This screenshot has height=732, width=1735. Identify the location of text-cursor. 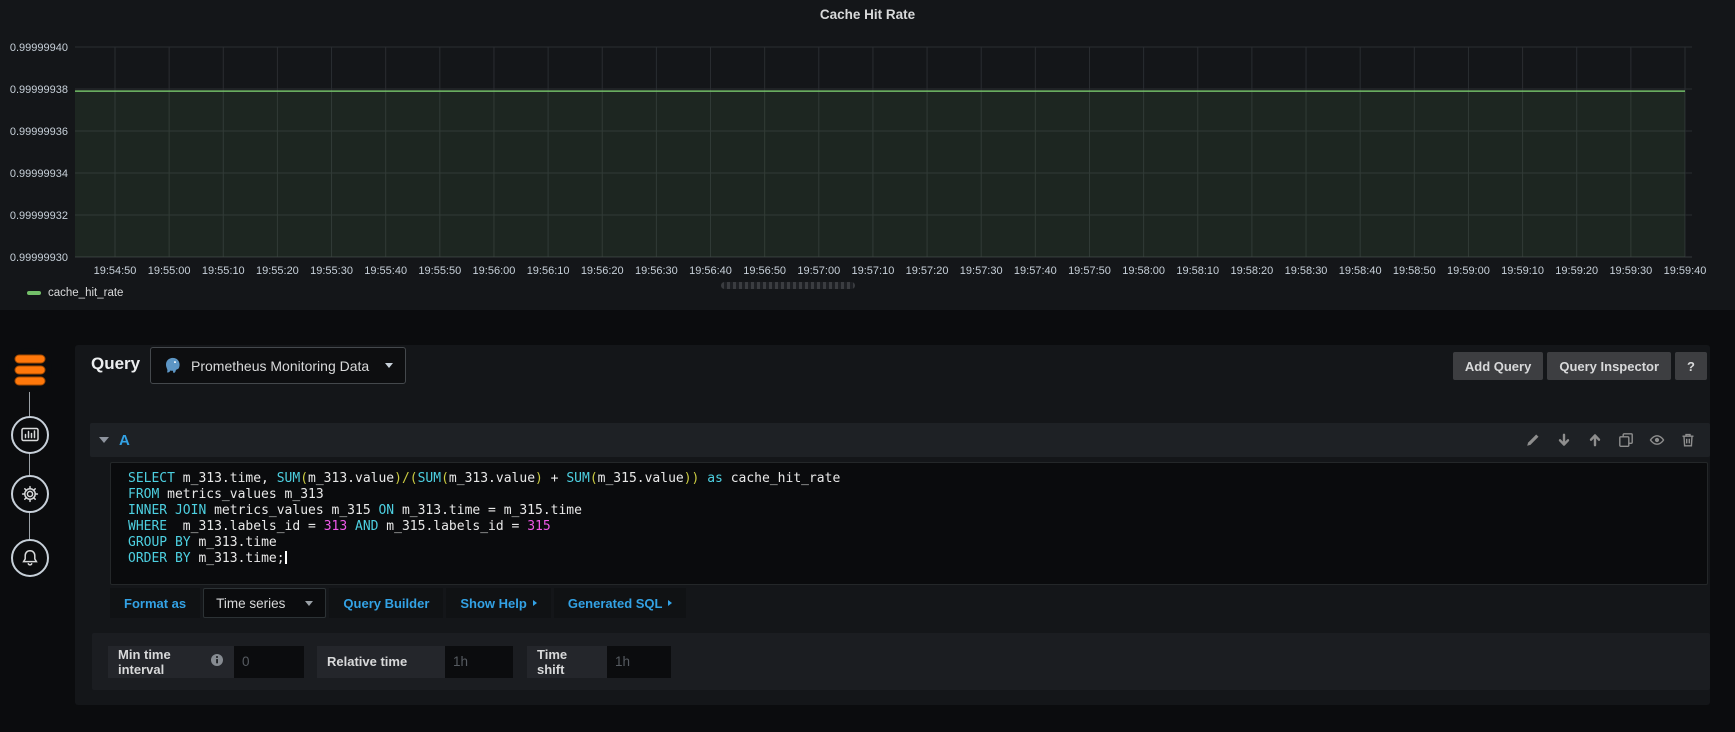
(285, 557).